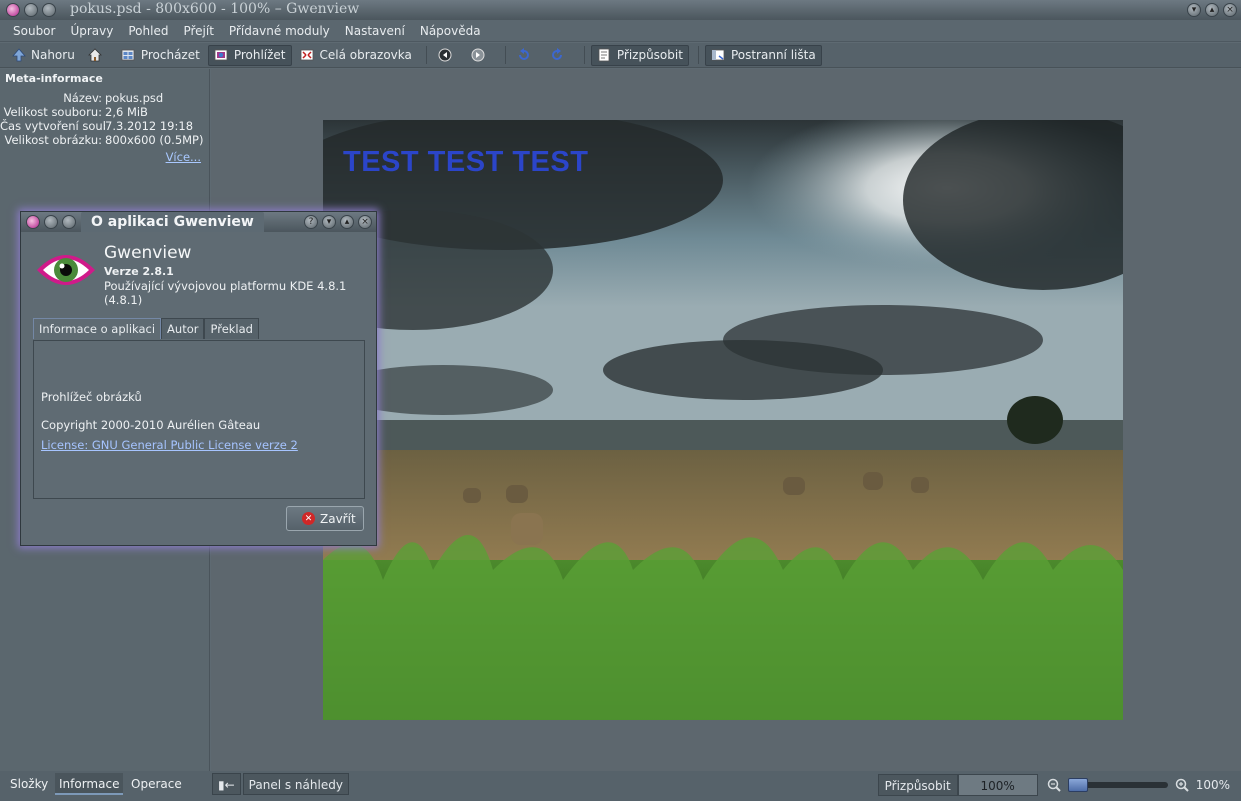 The height and width of the screenshot is (801, 1241). I want to click on close-icon: ✕, so click(308, 518).